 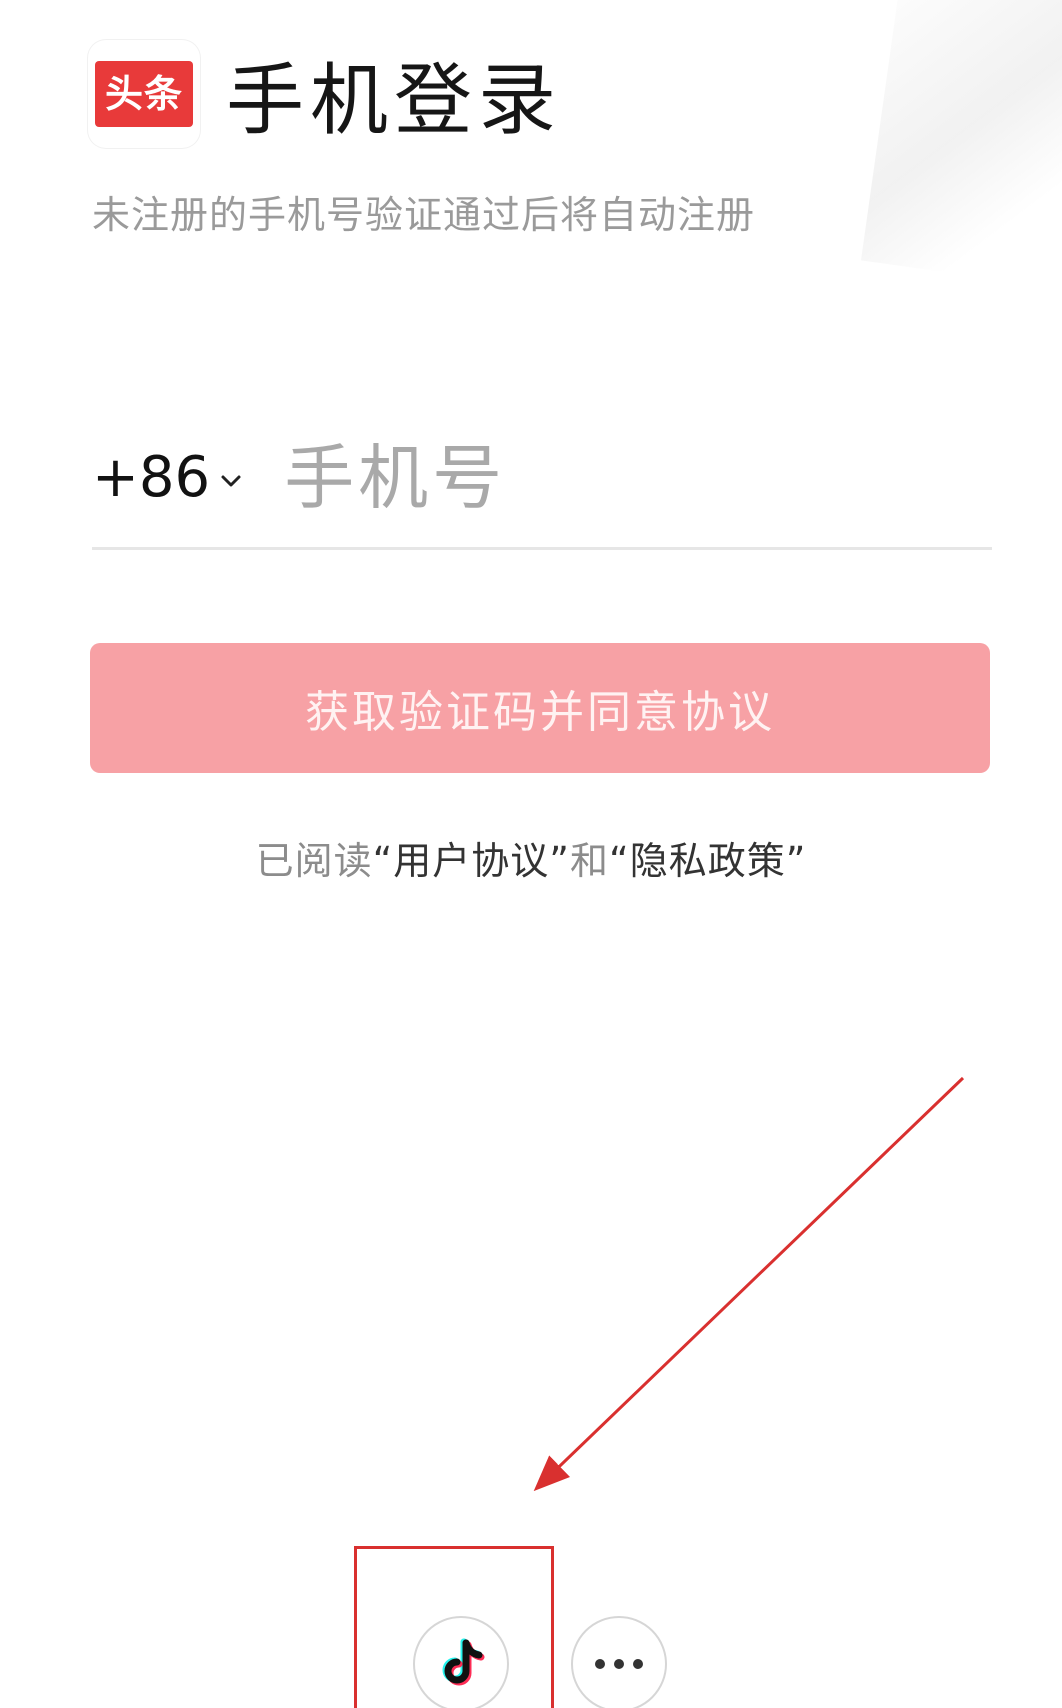 I want to click on more-dots-icon, so click(x=619, y=1664).